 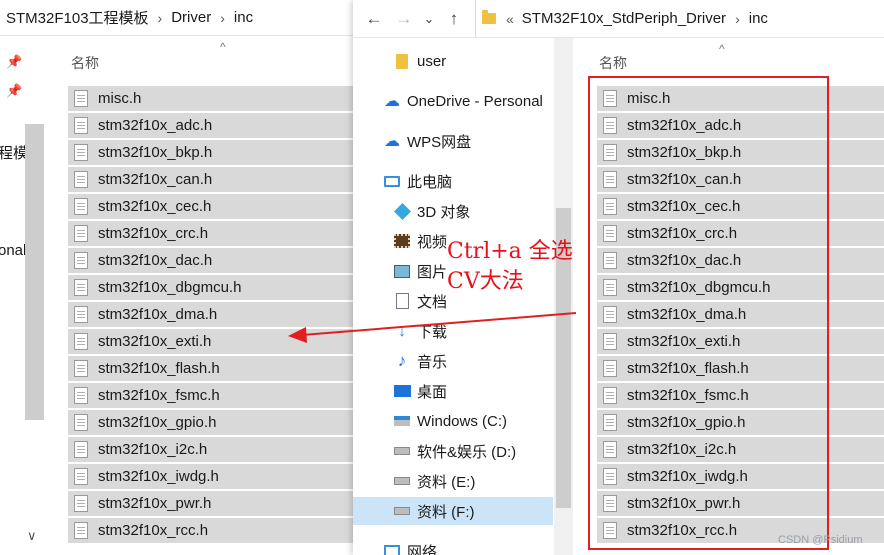 What do you see at coordinates (453, 546) in the screenshot?
I see `nav-item: 网络` at bounding box center [453, 546].